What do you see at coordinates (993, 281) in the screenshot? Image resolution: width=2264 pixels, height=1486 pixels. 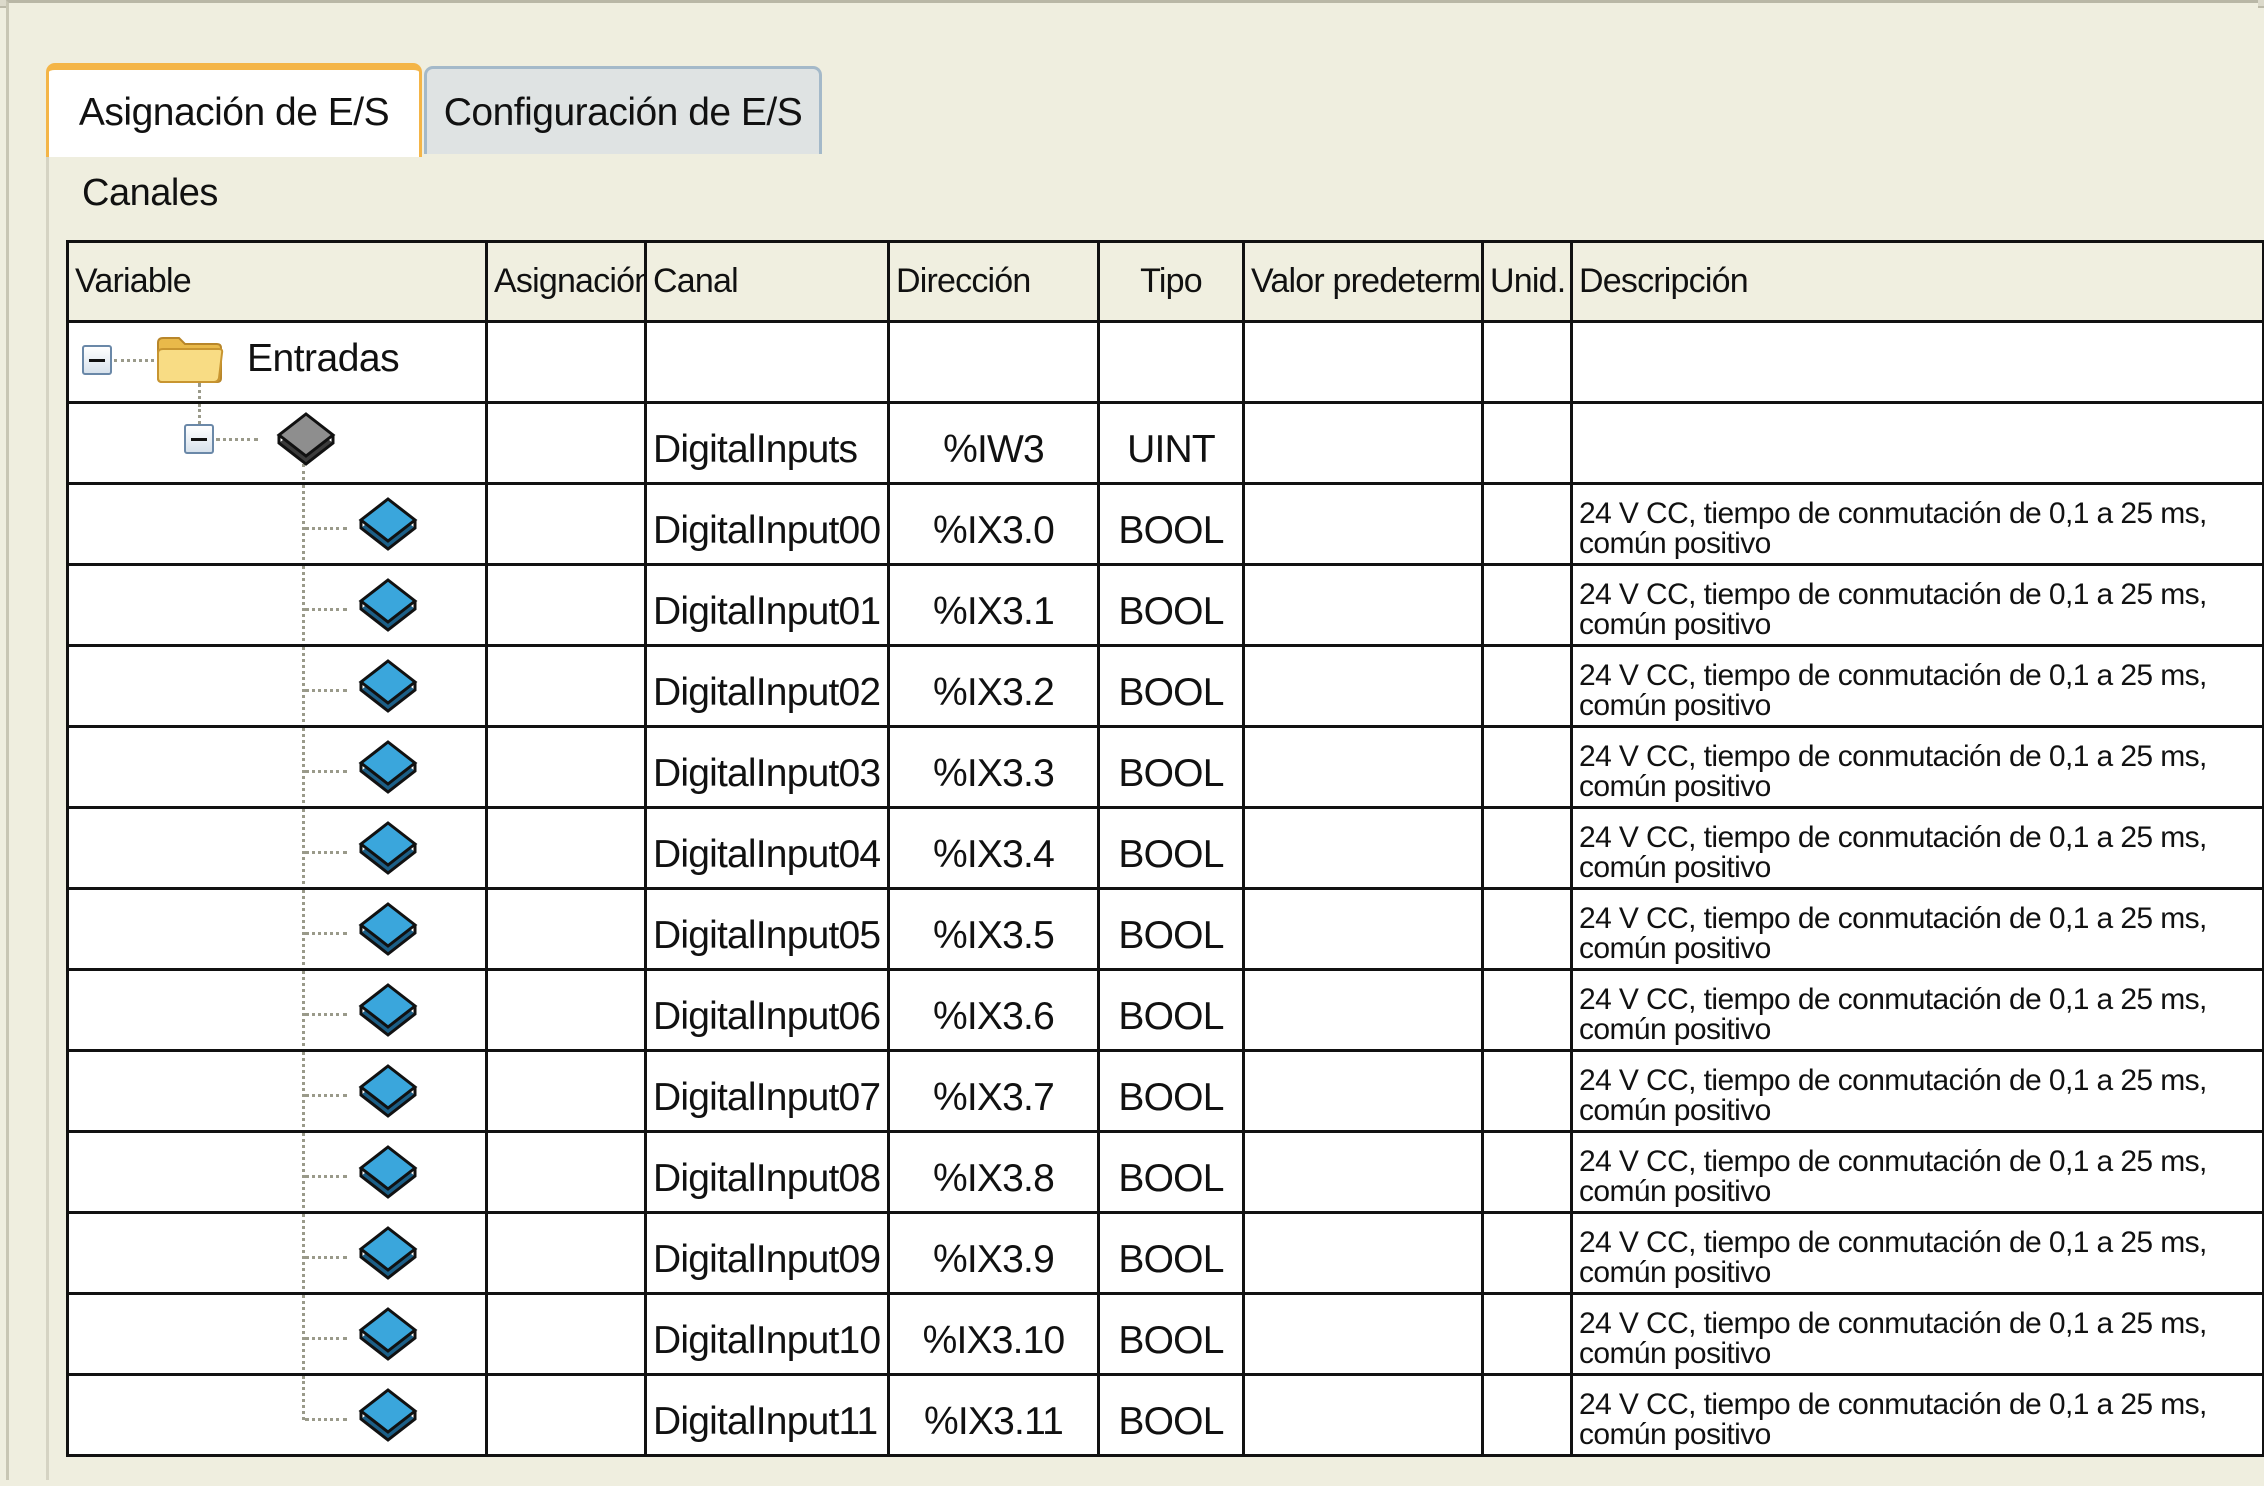 I see `header-direccion: Dirección` at bounding box center [993, 281].